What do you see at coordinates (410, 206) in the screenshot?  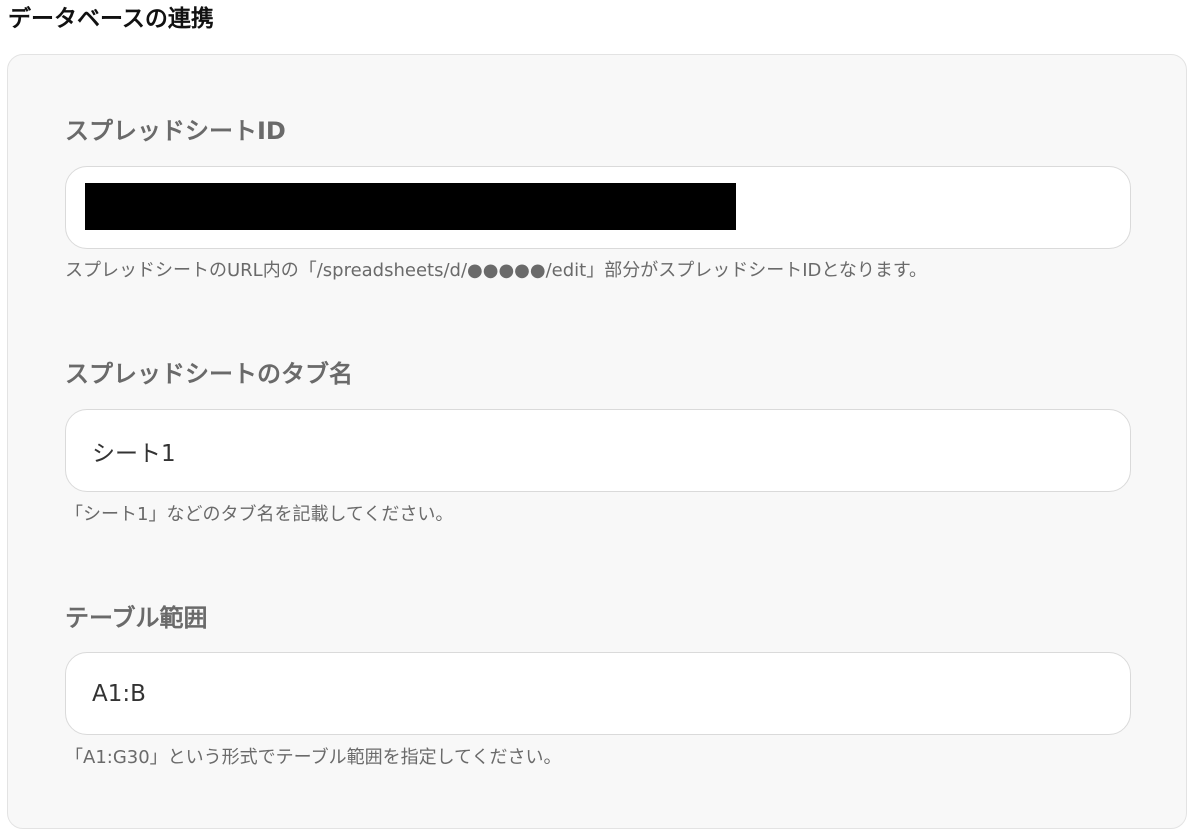 I see `redacted-value-block` at bounding box center [410, 206].